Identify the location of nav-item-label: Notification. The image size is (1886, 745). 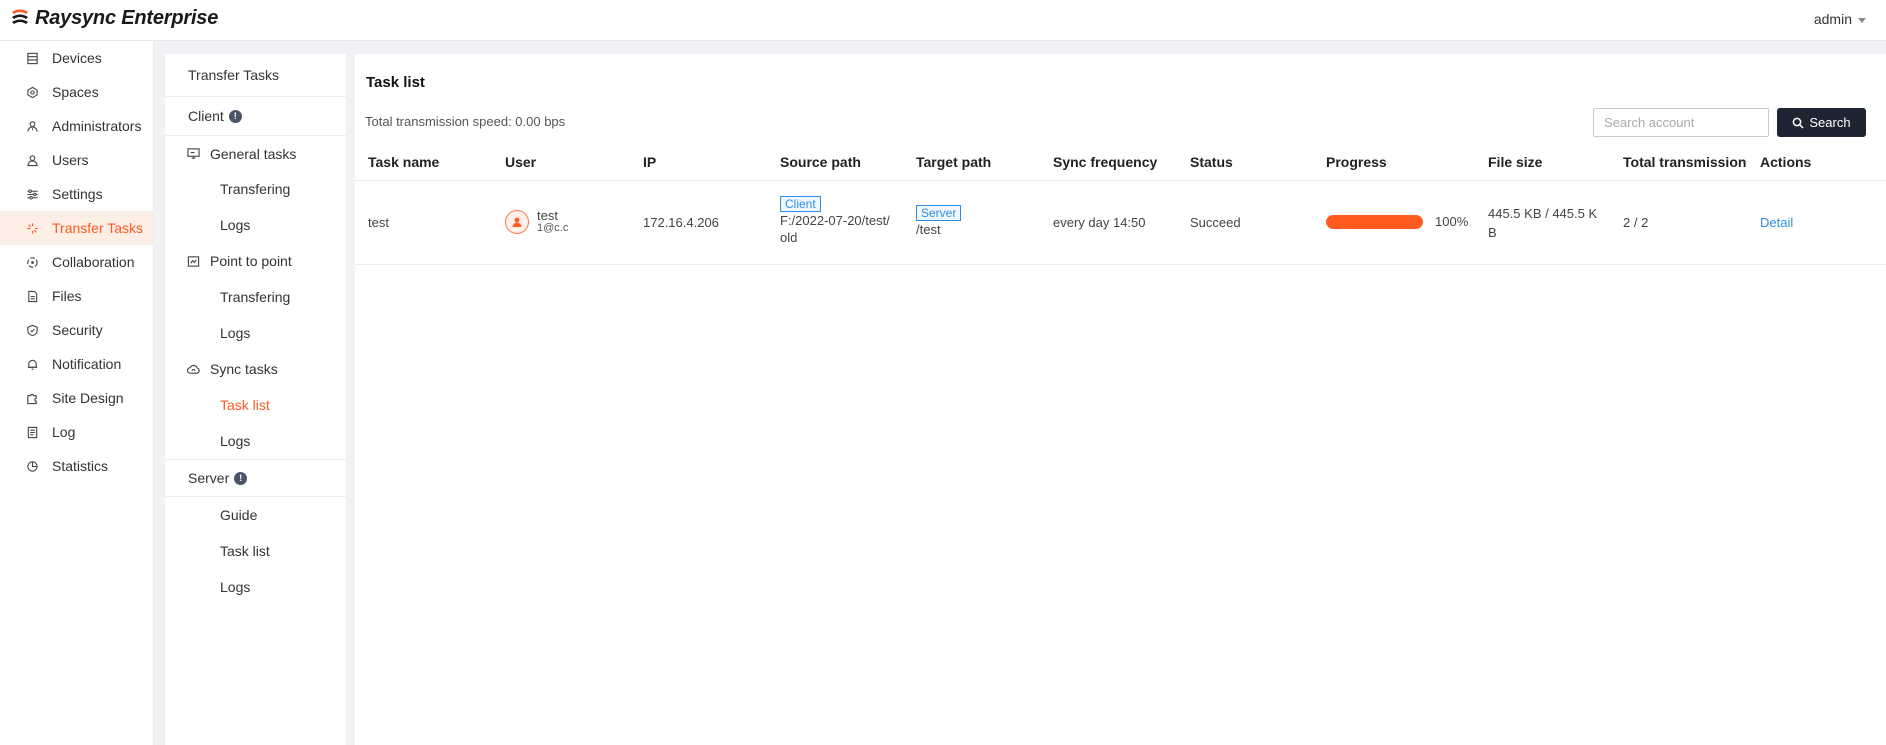
(87, 364).